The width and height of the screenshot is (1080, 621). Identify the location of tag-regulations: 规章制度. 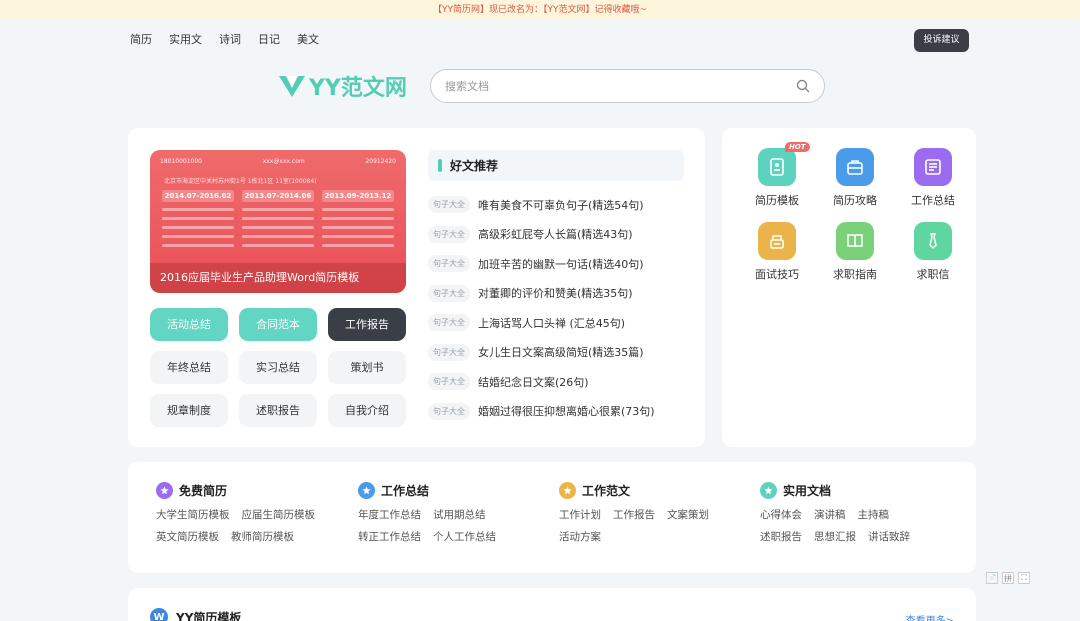
(189, 410).